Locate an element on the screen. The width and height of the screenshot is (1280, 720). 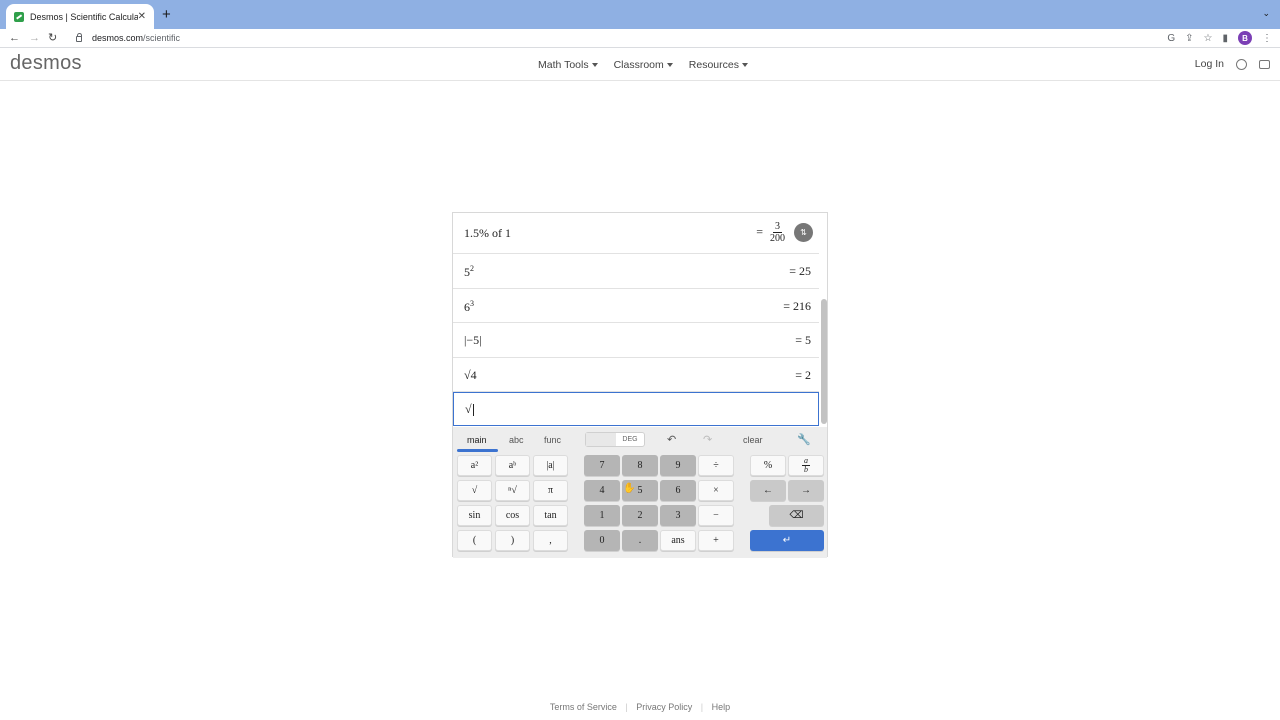
key-4: 4 is located at coordinates (602, 490).